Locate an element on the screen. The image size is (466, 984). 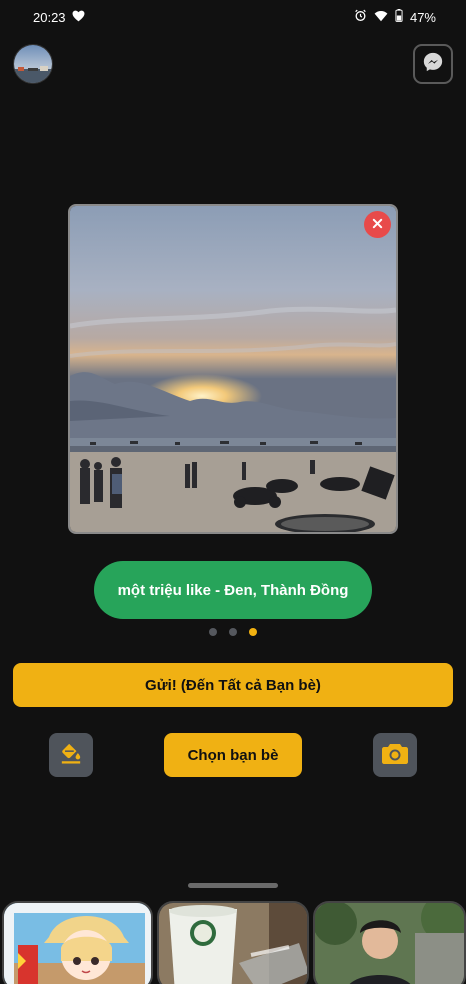
camera-button is located at coordinates (395, 755).